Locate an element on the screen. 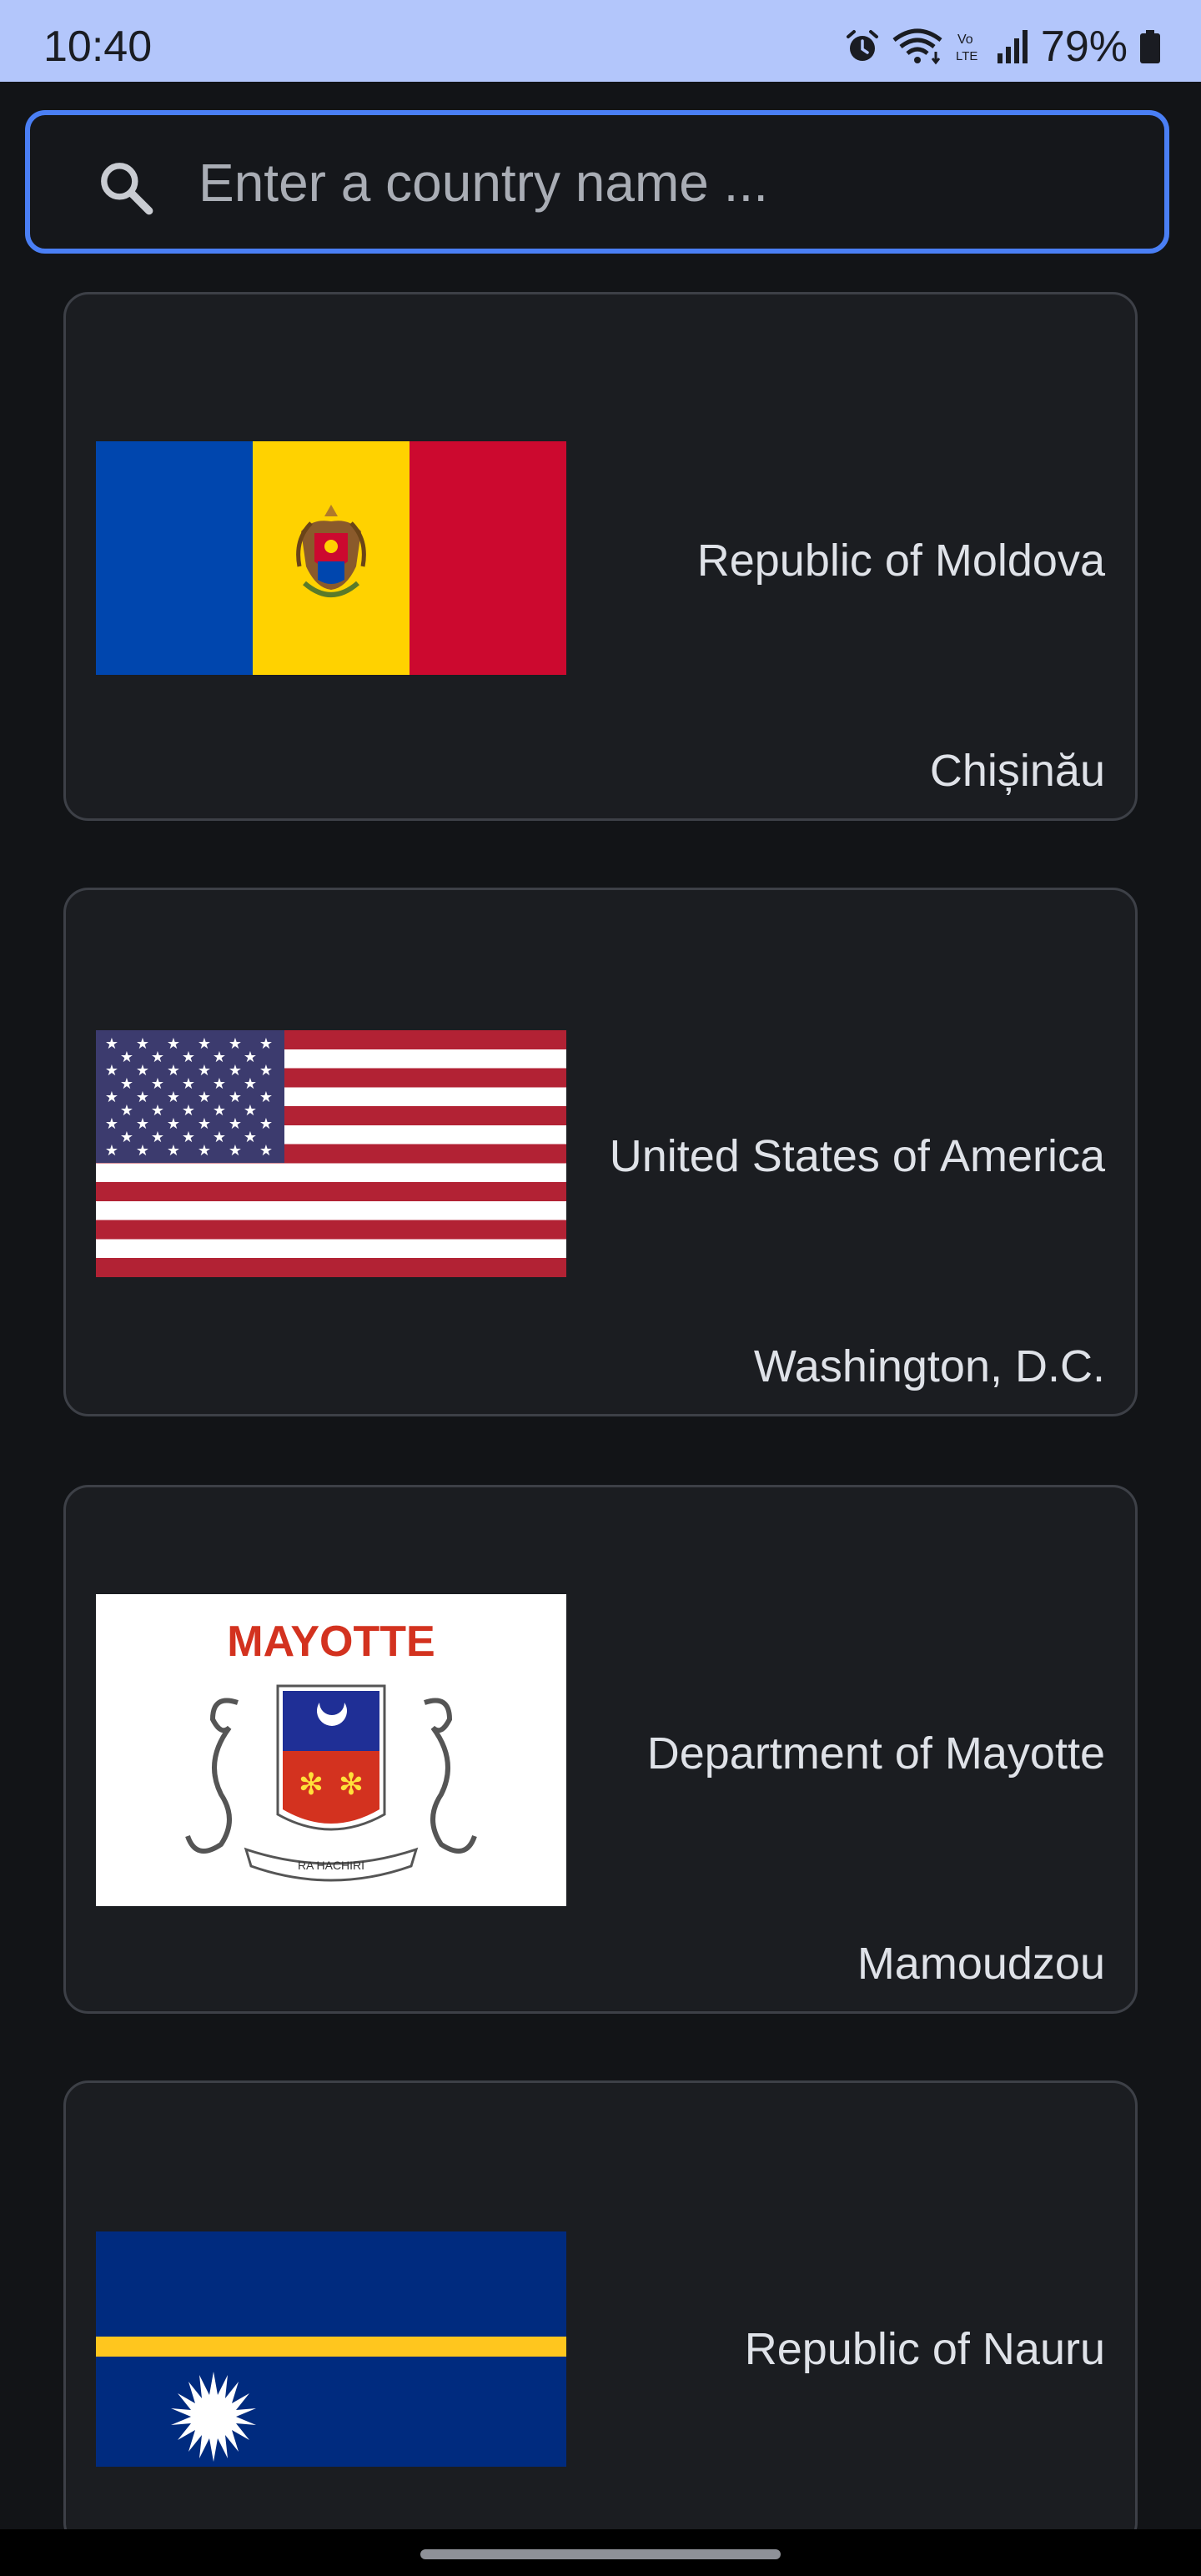 The image size is (1201, 2576). search-icon is located at coordinates (126, 188).